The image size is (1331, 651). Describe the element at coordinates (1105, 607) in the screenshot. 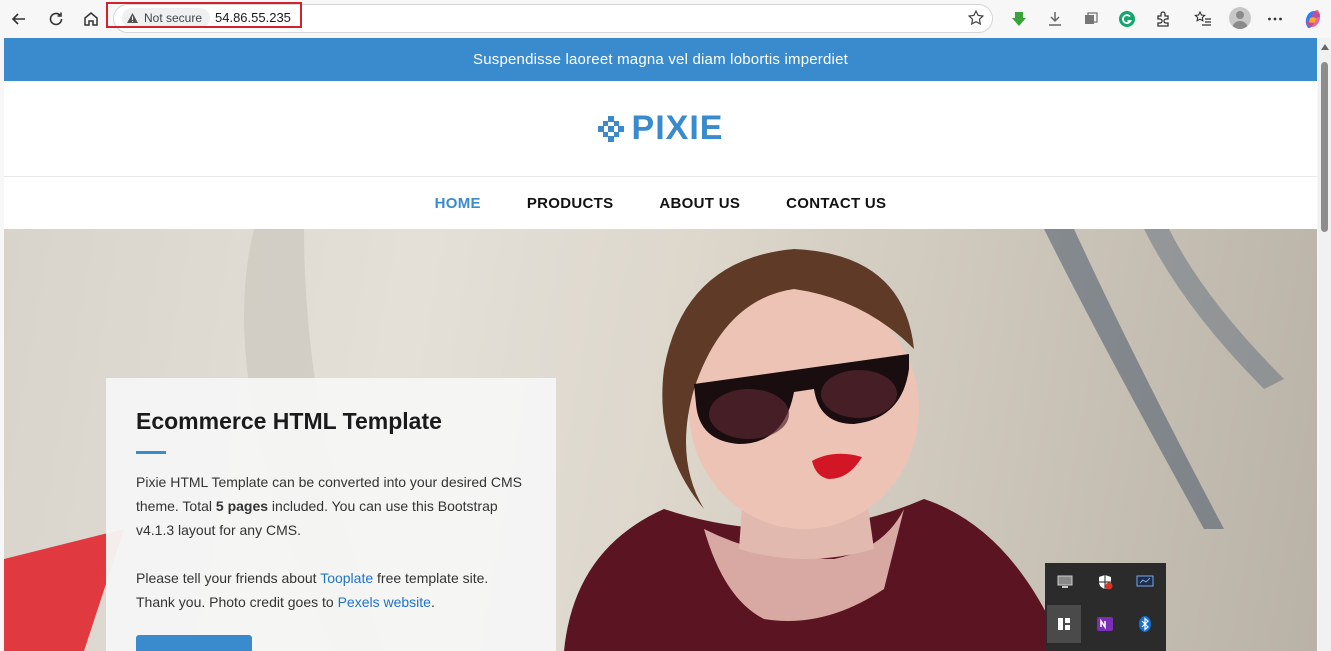

I see `system-tray-overflow` at that location.